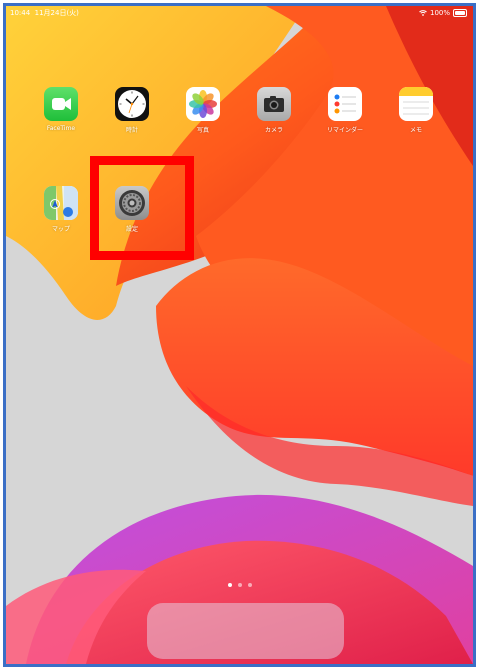 The image size is (479, 670). I want to click on app-label-reminders: リマインダー, so click(344, 130).